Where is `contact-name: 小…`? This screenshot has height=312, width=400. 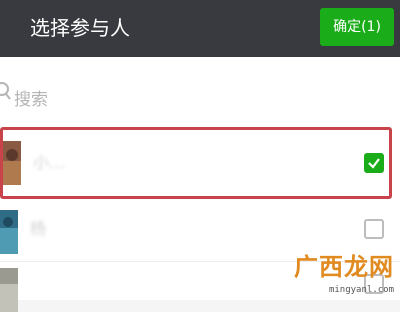
contact-name: 小… is located at coordinates (49, 162).